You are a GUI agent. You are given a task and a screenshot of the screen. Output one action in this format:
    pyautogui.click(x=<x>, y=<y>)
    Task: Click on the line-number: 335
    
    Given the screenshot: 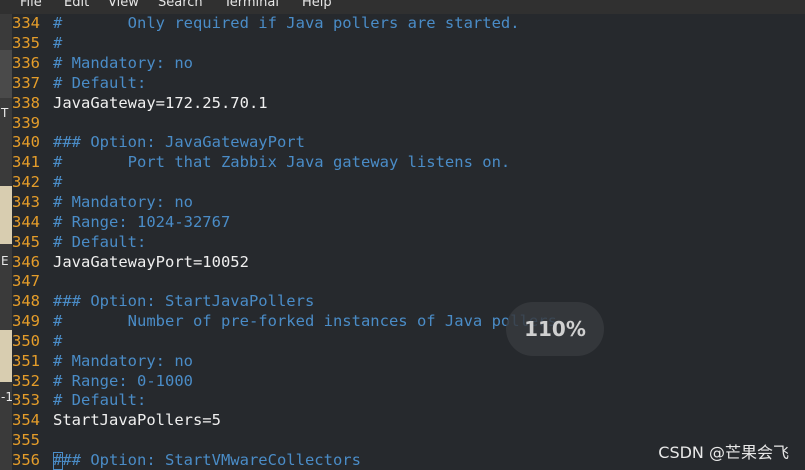 What is the action you would take?
    pyautogui.click(x=26, y=43)
    